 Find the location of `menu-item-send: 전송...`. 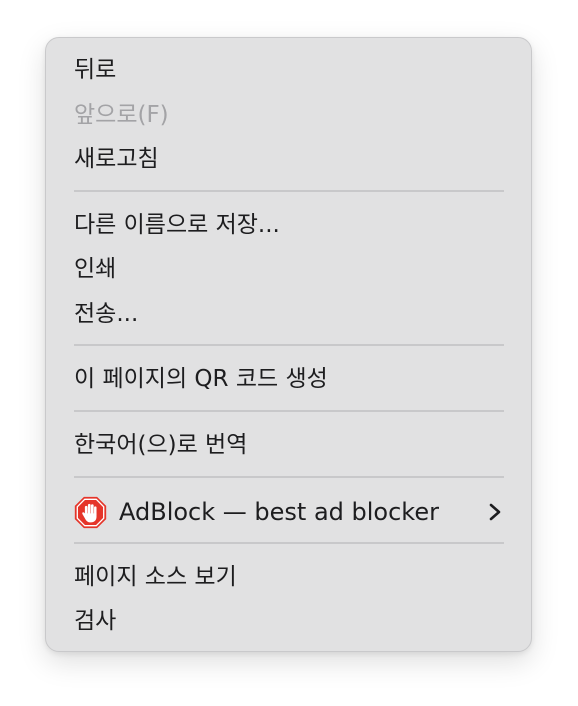

menu-item-send: 전송... is located at coordinates (106, 314).